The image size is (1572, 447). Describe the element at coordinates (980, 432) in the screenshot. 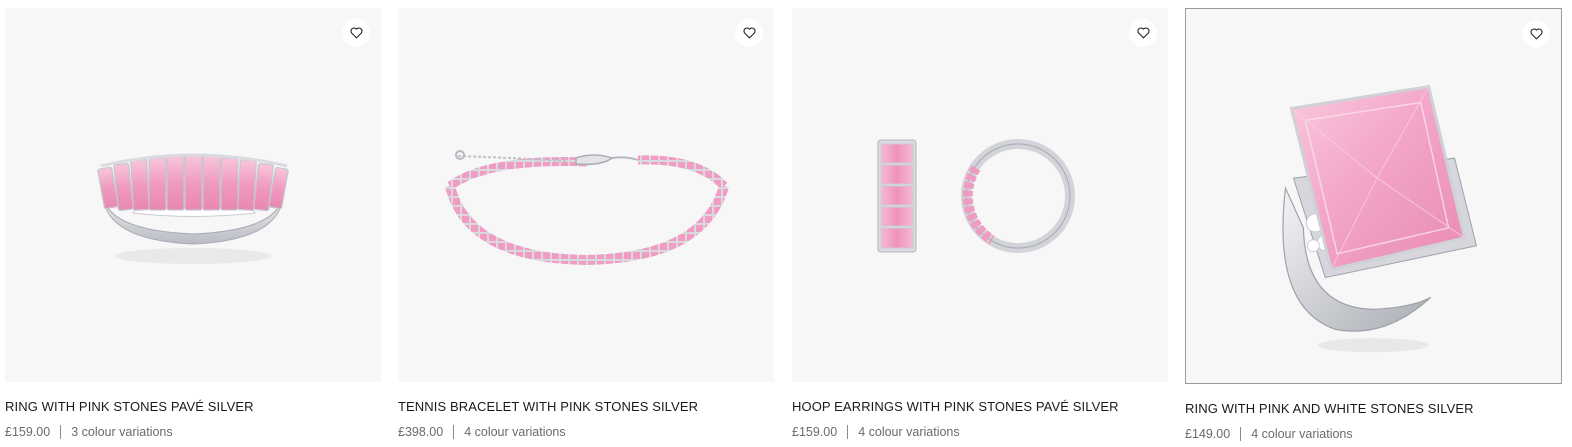

I see `product-meta: £159.00 4 colour variations` at that location.